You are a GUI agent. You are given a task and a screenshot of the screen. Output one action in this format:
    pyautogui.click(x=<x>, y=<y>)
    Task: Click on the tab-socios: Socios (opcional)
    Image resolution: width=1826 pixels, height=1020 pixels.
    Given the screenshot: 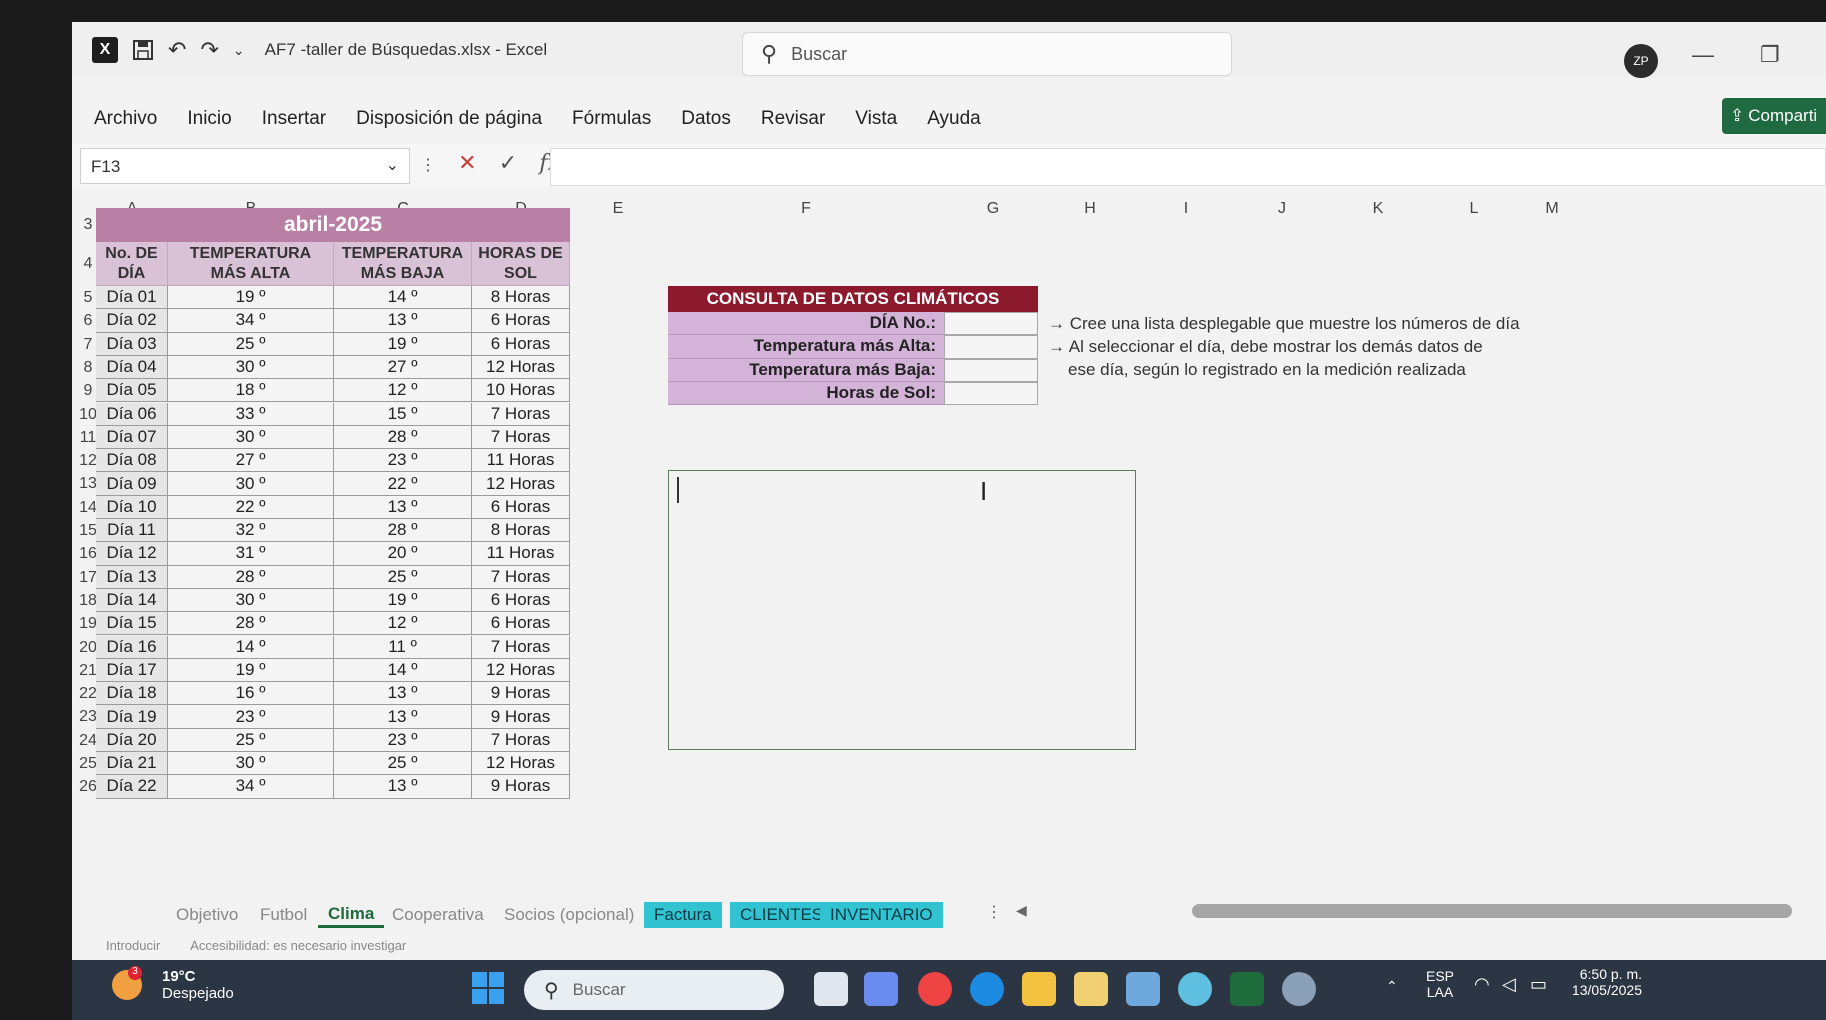 What is the action you would take?
    pyautogui.click(x=569, y=915)
    